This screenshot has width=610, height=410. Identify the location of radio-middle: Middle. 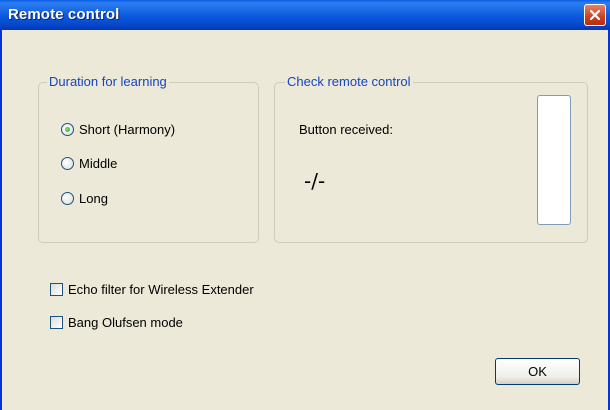
(89, 163).